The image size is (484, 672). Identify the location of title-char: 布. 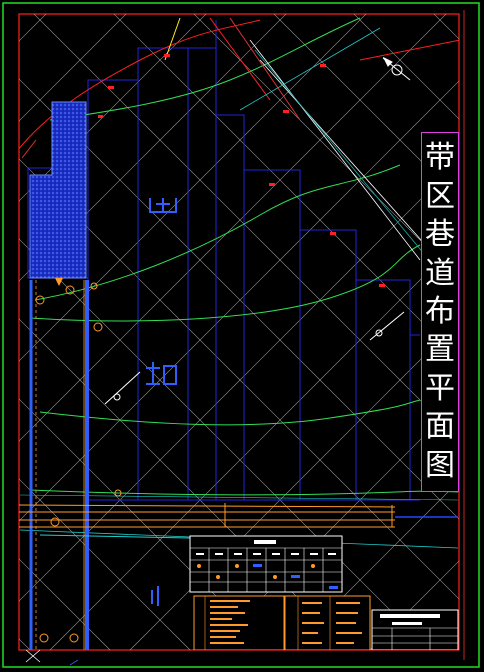
(440, 311).